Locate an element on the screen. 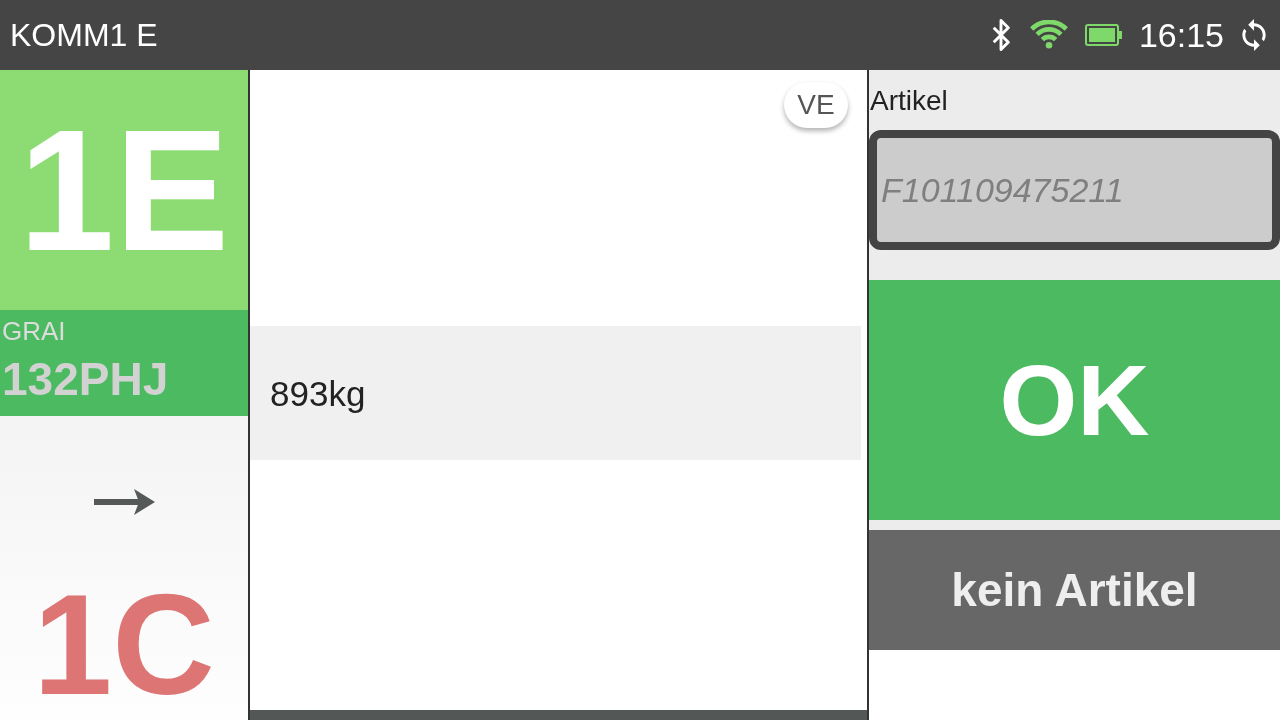  grai-label: GRAI is located at coordinates (34, 331).